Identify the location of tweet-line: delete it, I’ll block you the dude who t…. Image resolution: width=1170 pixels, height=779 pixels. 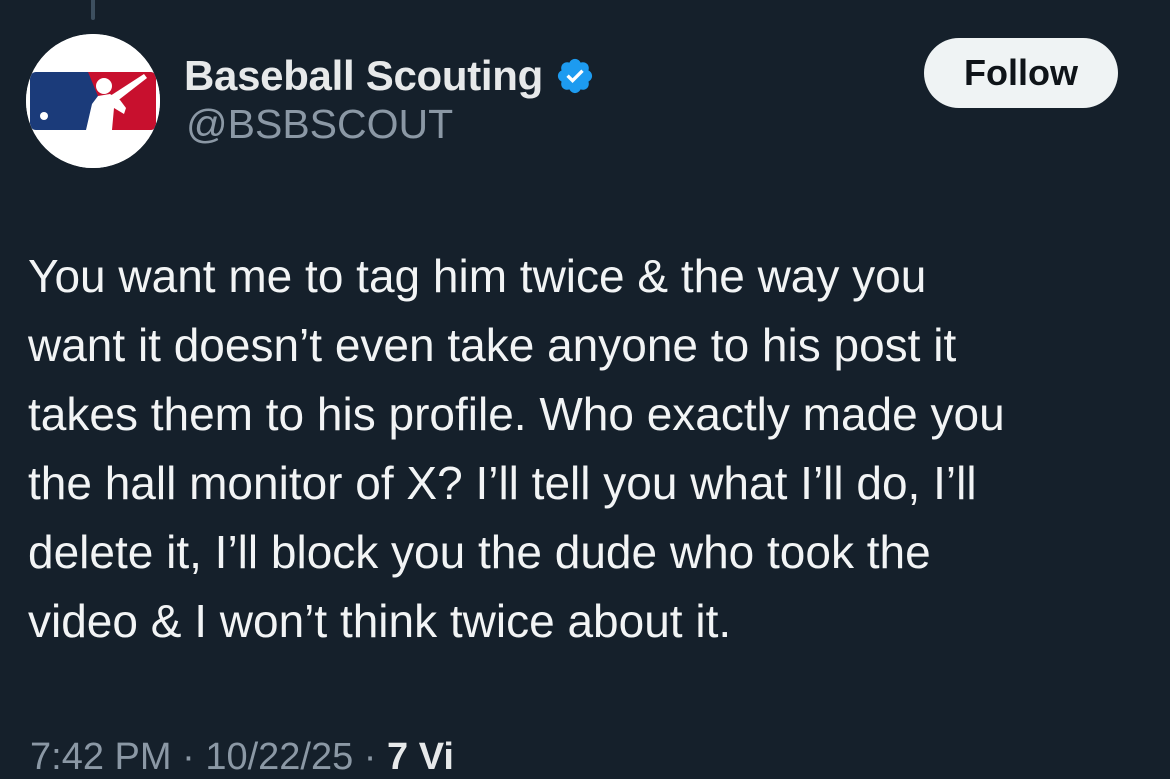
(479, 552).